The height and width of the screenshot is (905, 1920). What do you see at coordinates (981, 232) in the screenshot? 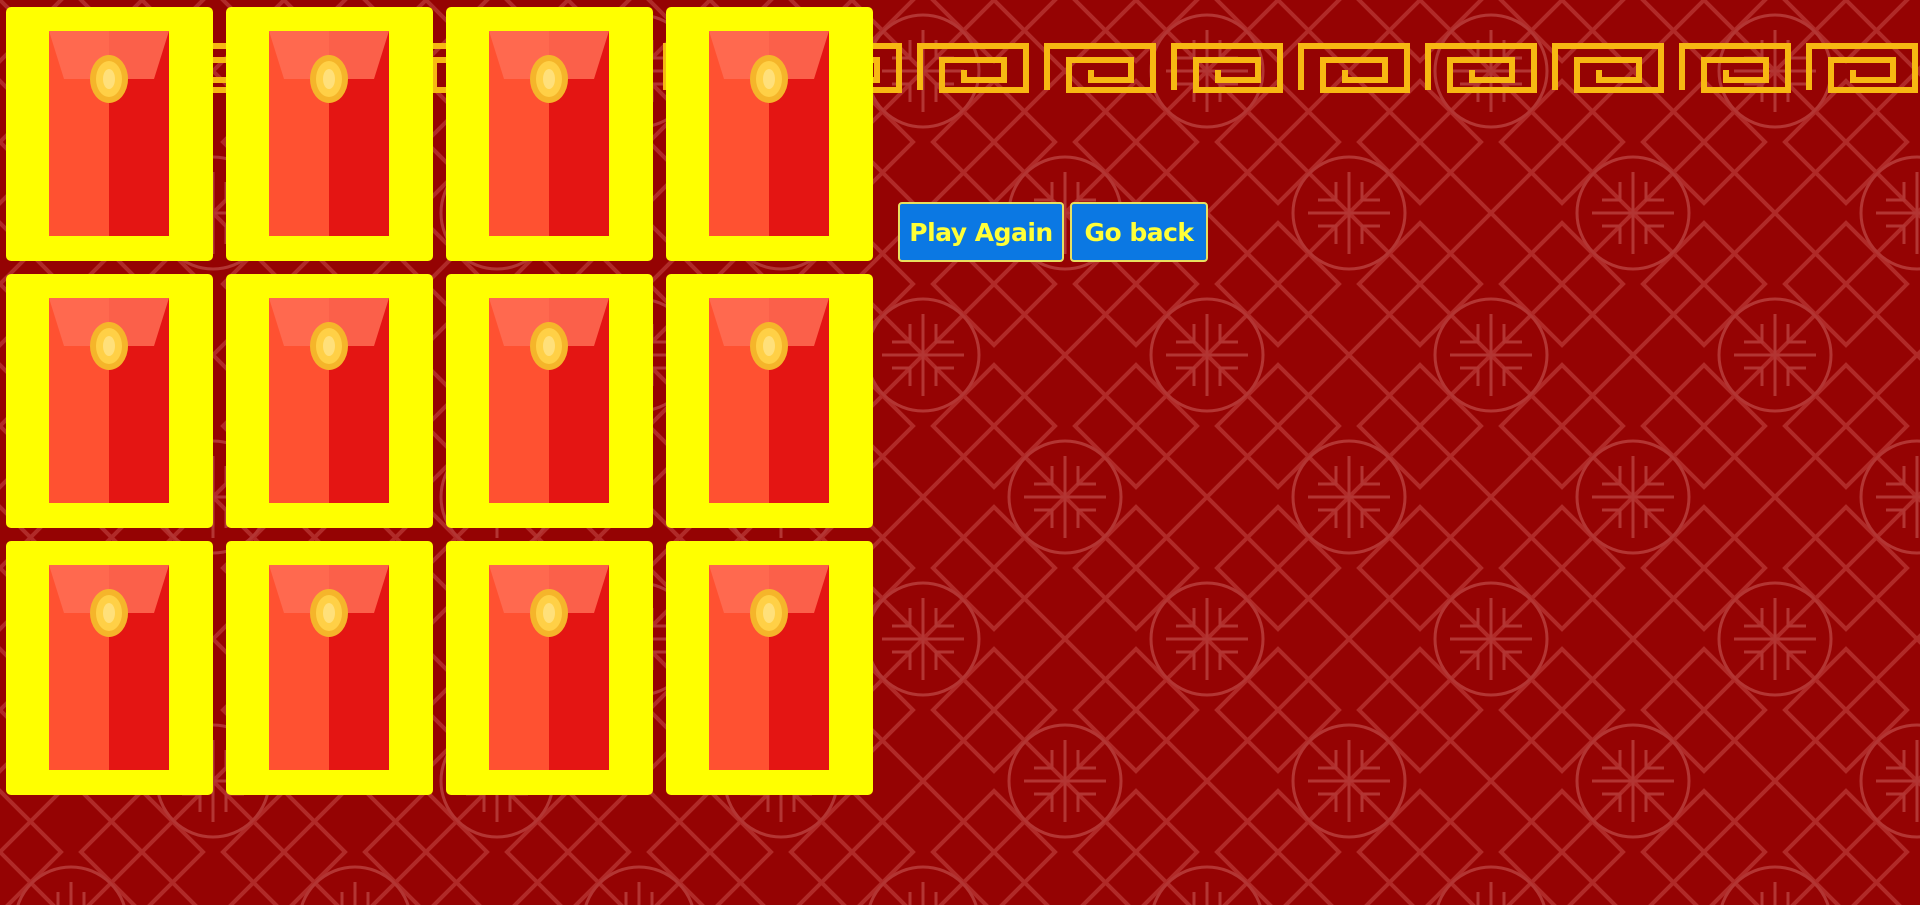
I see `play-again-button: Play Again` at bounding box center [981, 232].